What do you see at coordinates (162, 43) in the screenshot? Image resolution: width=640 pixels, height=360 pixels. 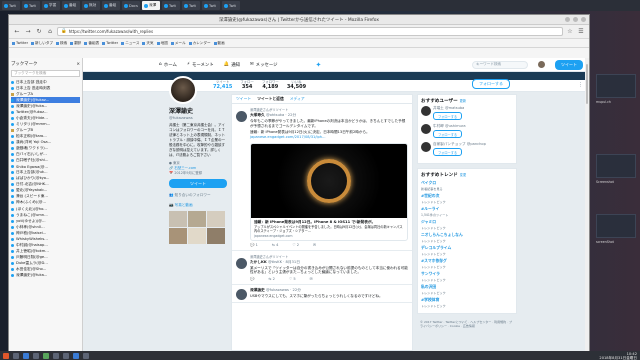 I see `bookmark-toolbar-item: 地図` at bounding box center [162, 43].